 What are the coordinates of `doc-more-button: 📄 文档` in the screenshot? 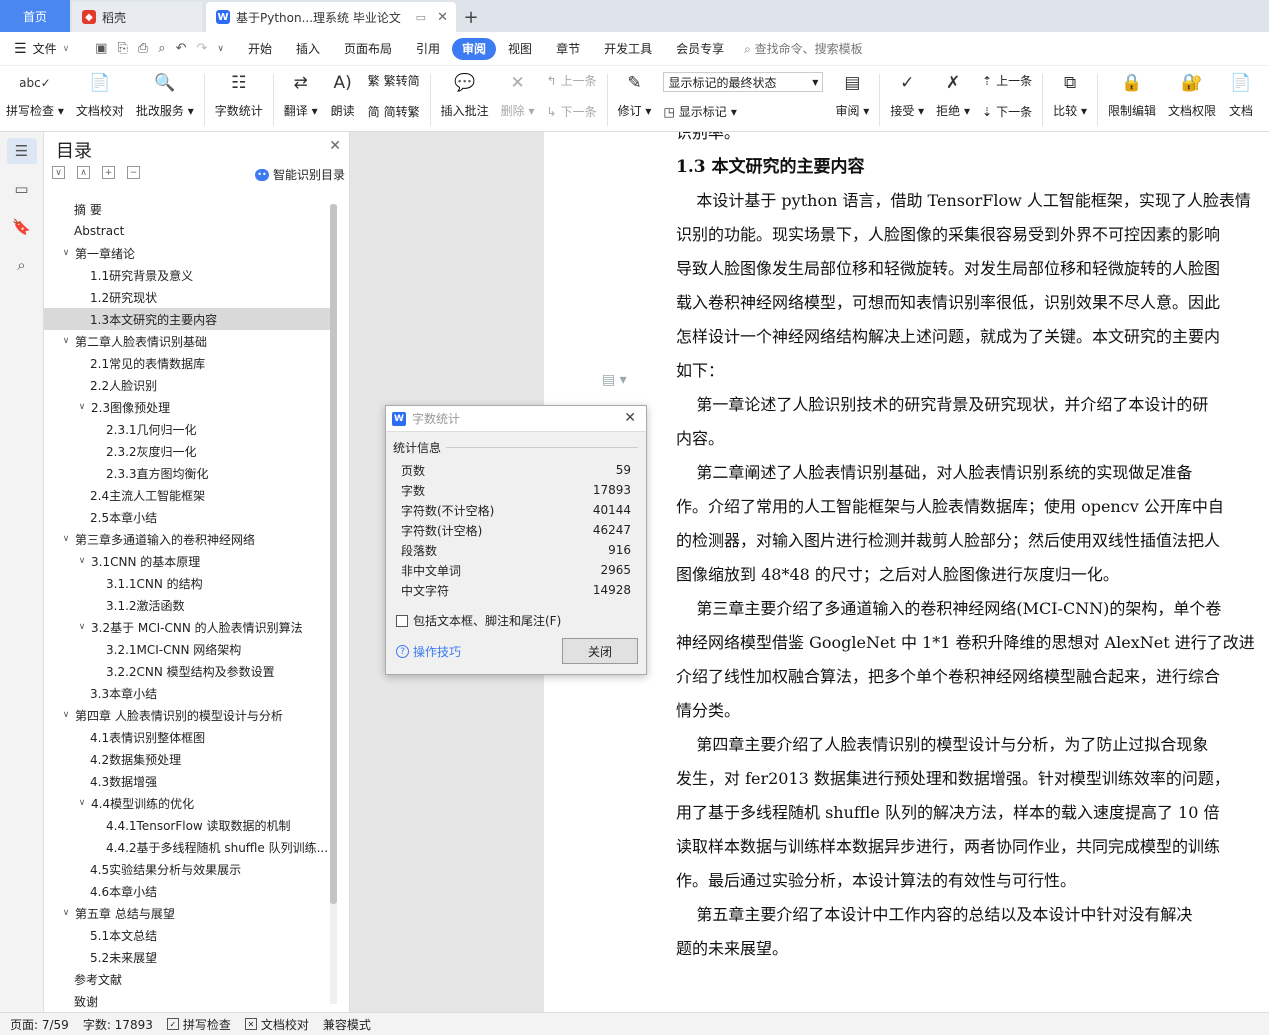 It's located at (1241, 94).